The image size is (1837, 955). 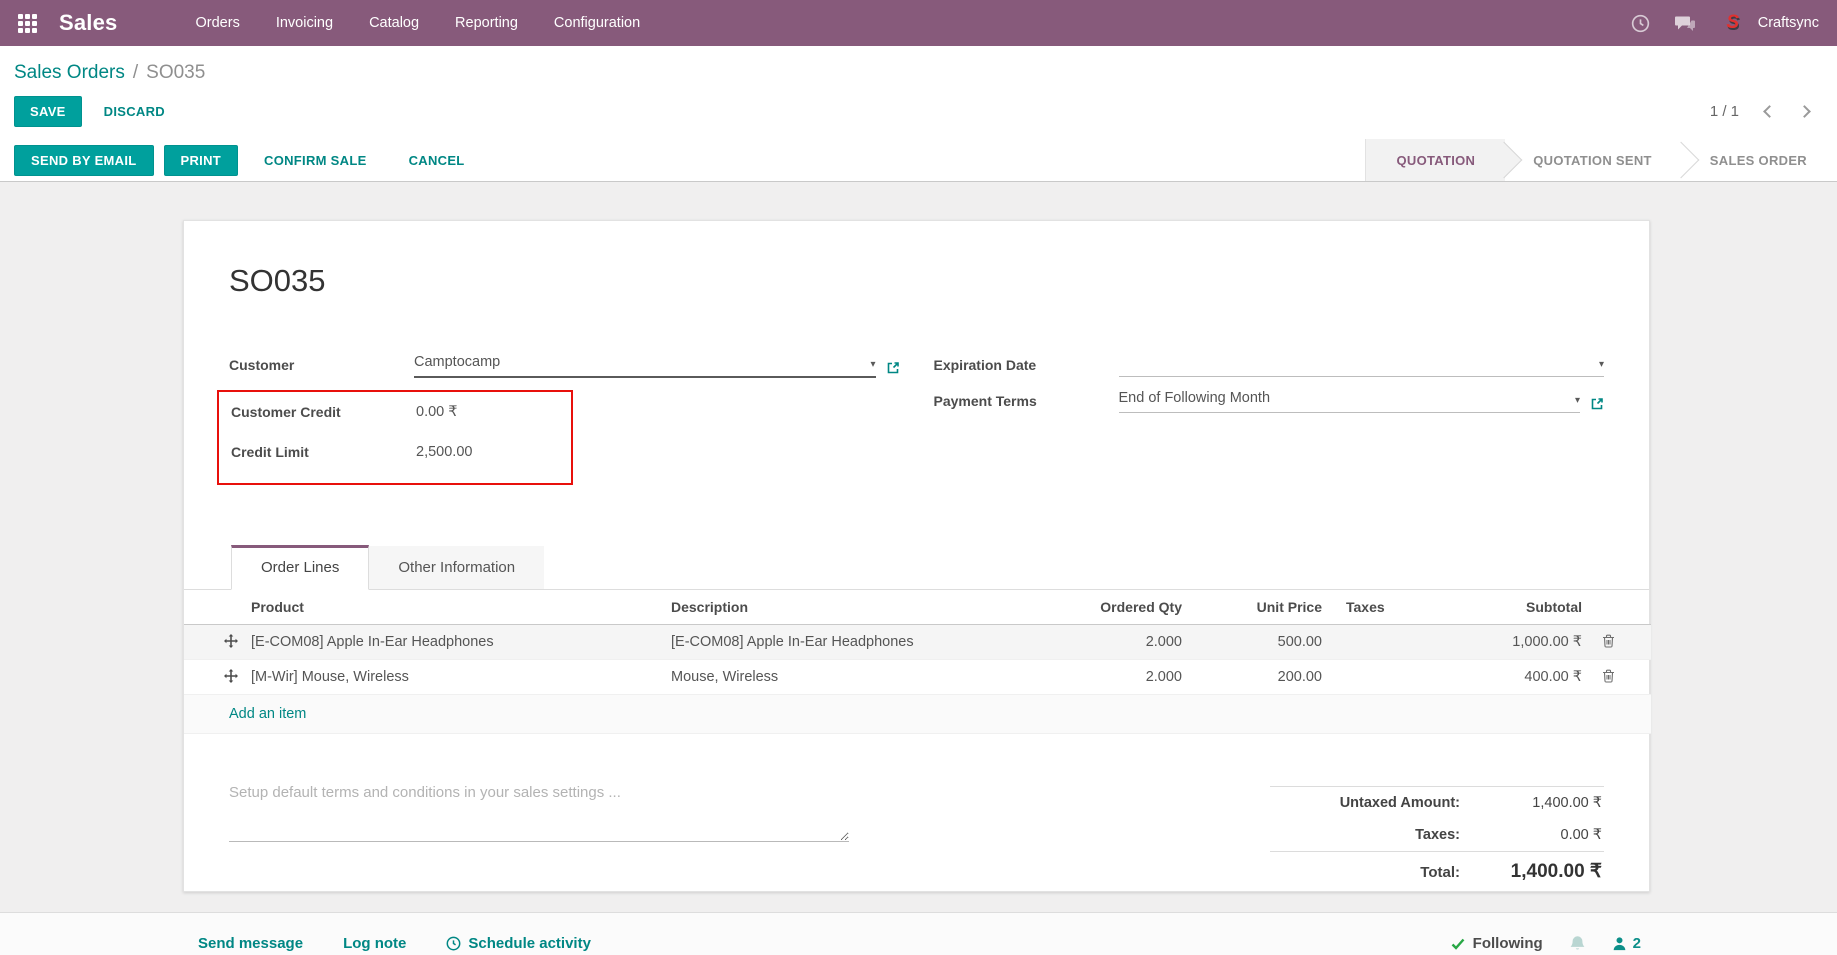 I want to click on tab-order-lines: Order Lines, so click(x=300, y=567).